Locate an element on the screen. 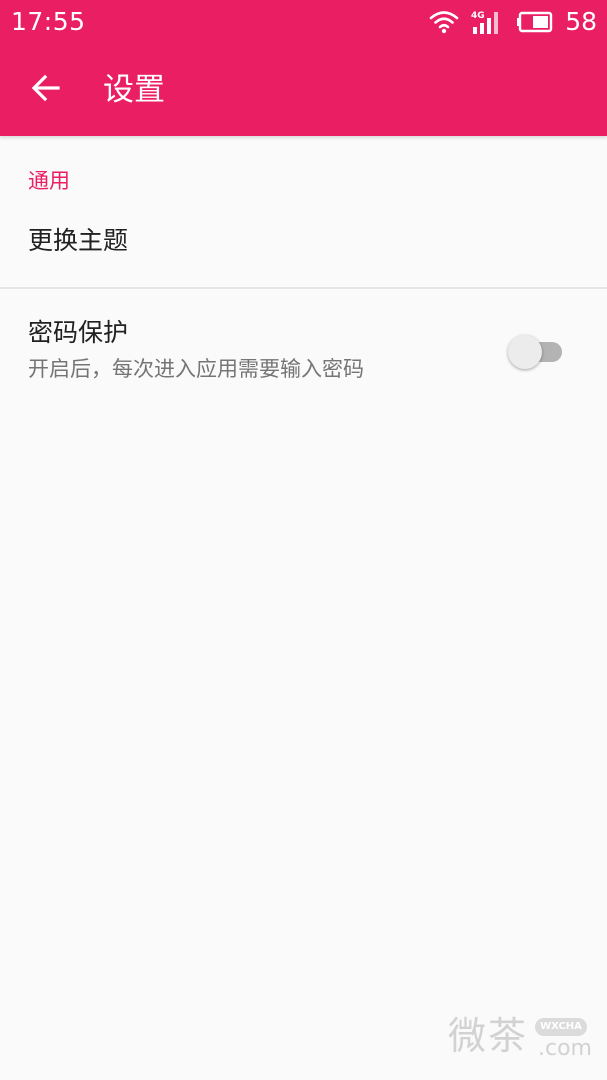  page-title: 设置 is located at coordinates (134, 90).